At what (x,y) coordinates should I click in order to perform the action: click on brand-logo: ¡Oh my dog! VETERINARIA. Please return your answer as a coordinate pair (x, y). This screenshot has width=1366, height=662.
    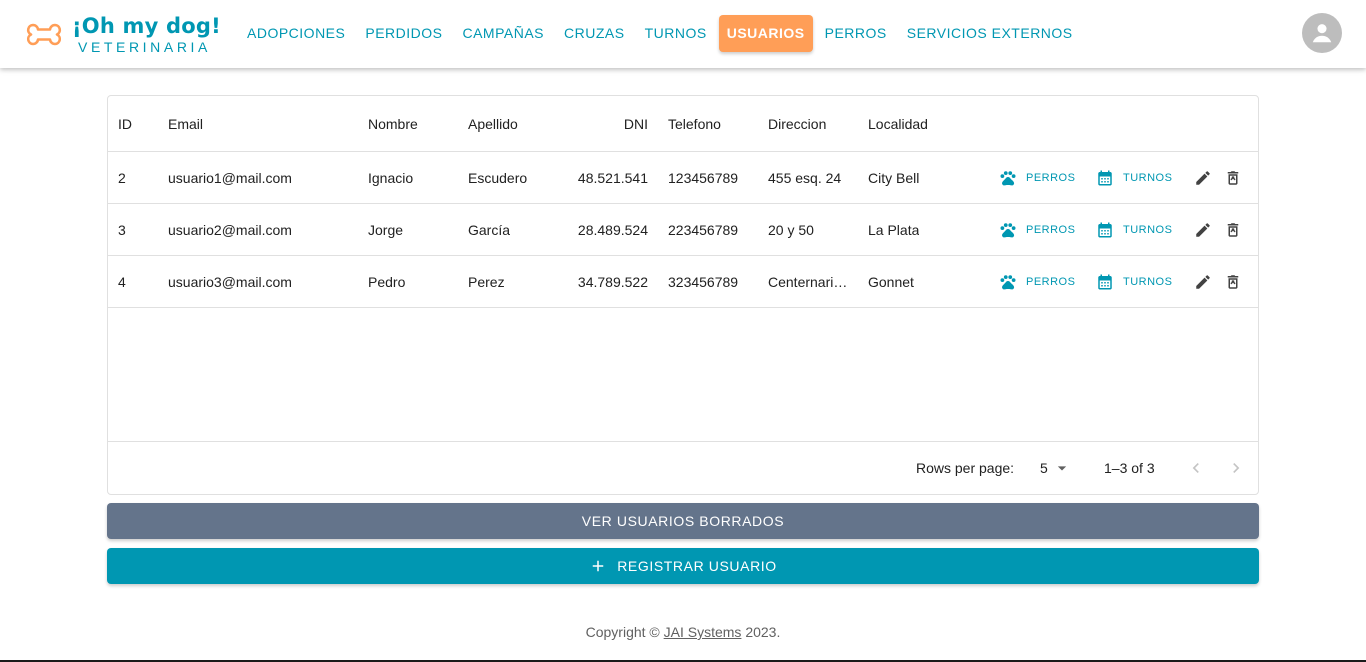
    Looking at the image, I should click on (123, 34).